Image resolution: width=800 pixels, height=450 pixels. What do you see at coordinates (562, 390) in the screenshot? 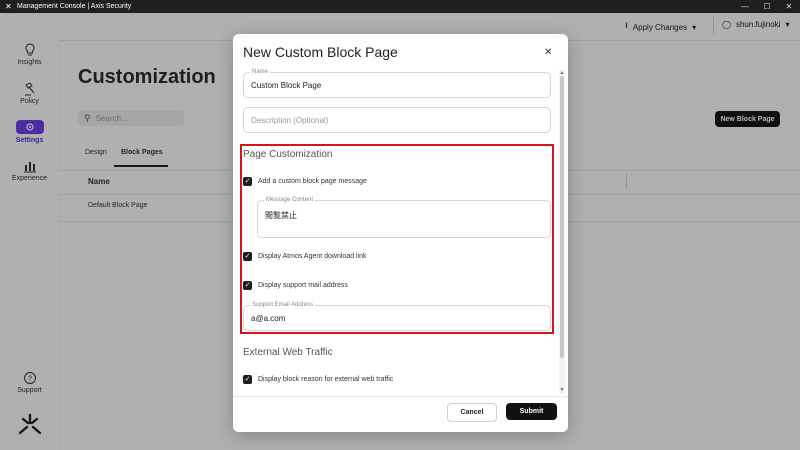
I see `scroll-down-icon: ▼` at bounding box center [562, 390].